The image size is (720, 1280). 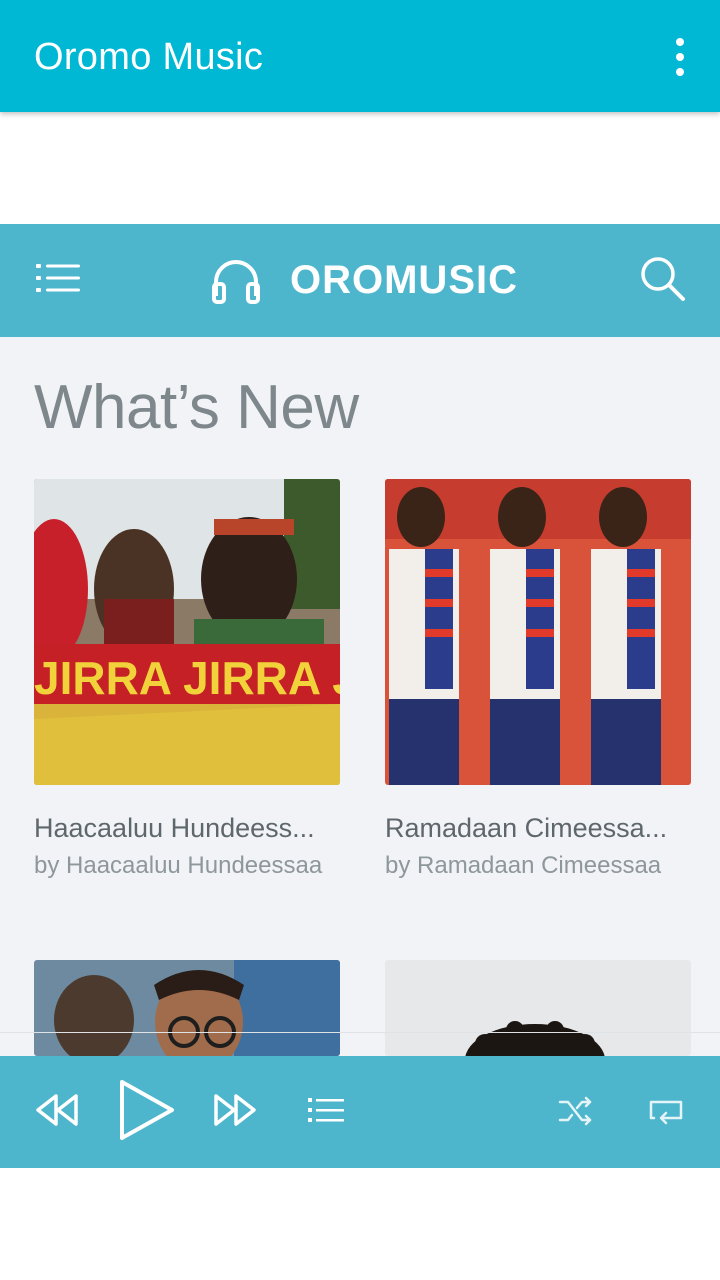 I want to click on list-menu-icon, so click(x=58, y=278).